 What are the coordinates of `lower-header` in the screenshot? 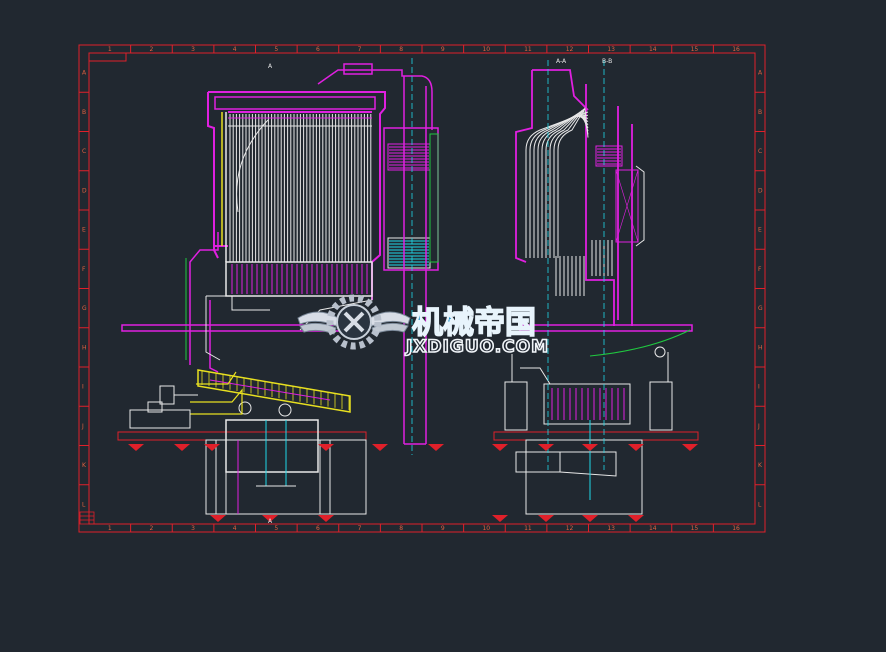 It's located at (299, 279).